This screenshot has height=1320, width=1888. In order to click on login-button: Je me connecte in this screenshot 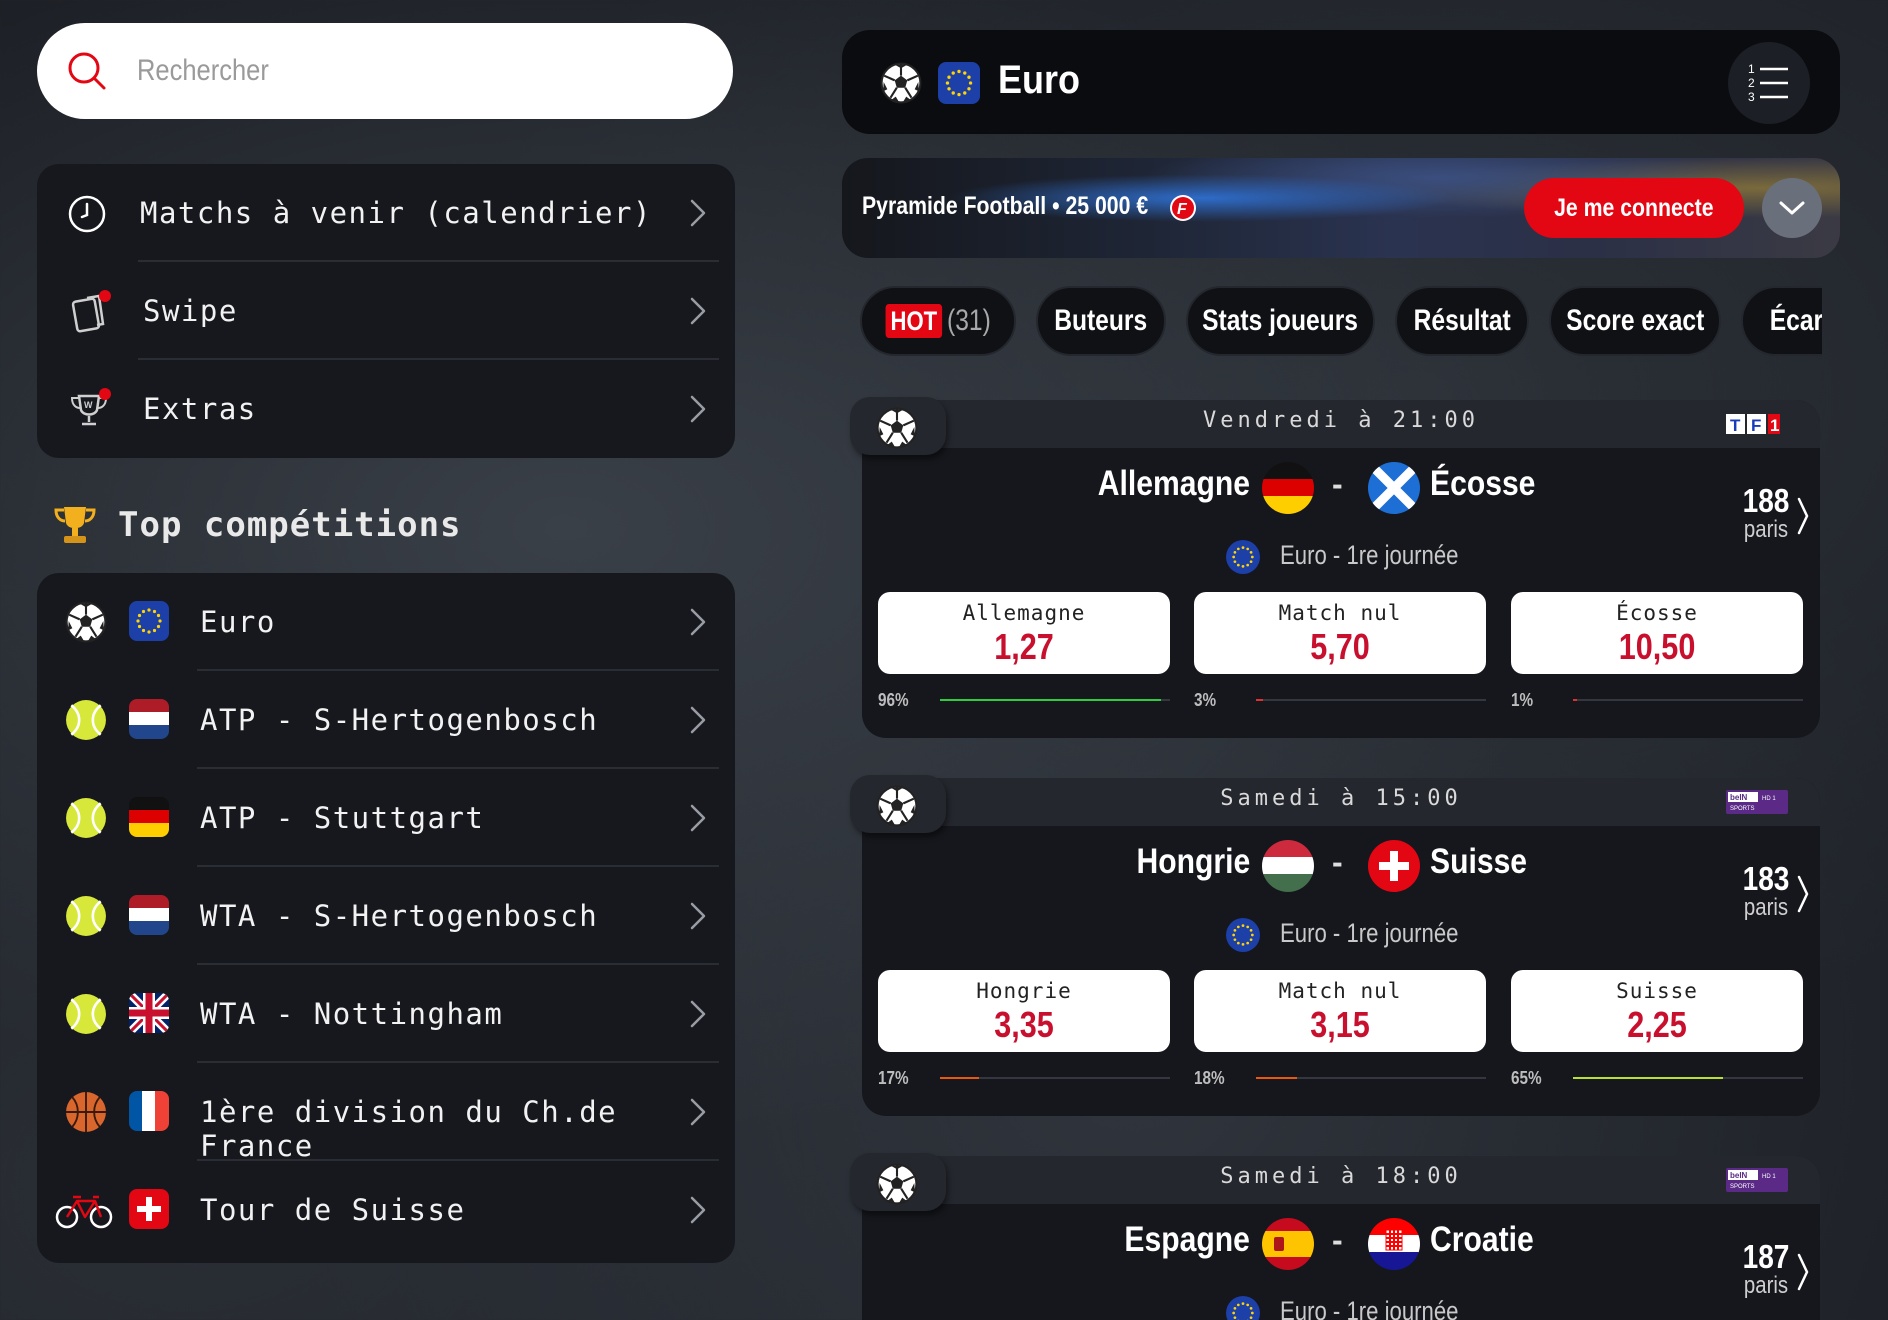, I will do `click(1634, 208)`.